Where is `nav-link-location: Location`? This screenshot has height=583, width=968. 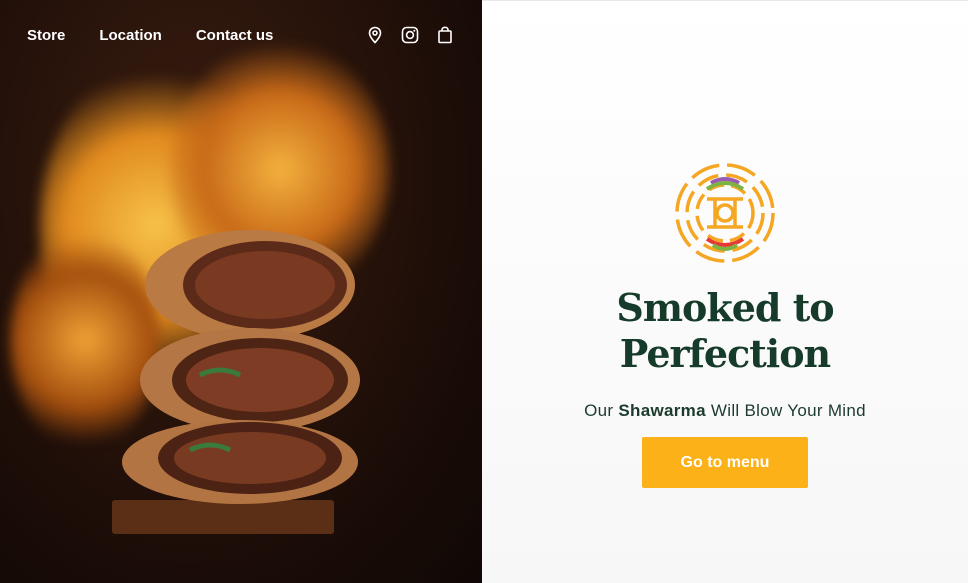
nav-link-location: Location is located at coordinates (130, 35).